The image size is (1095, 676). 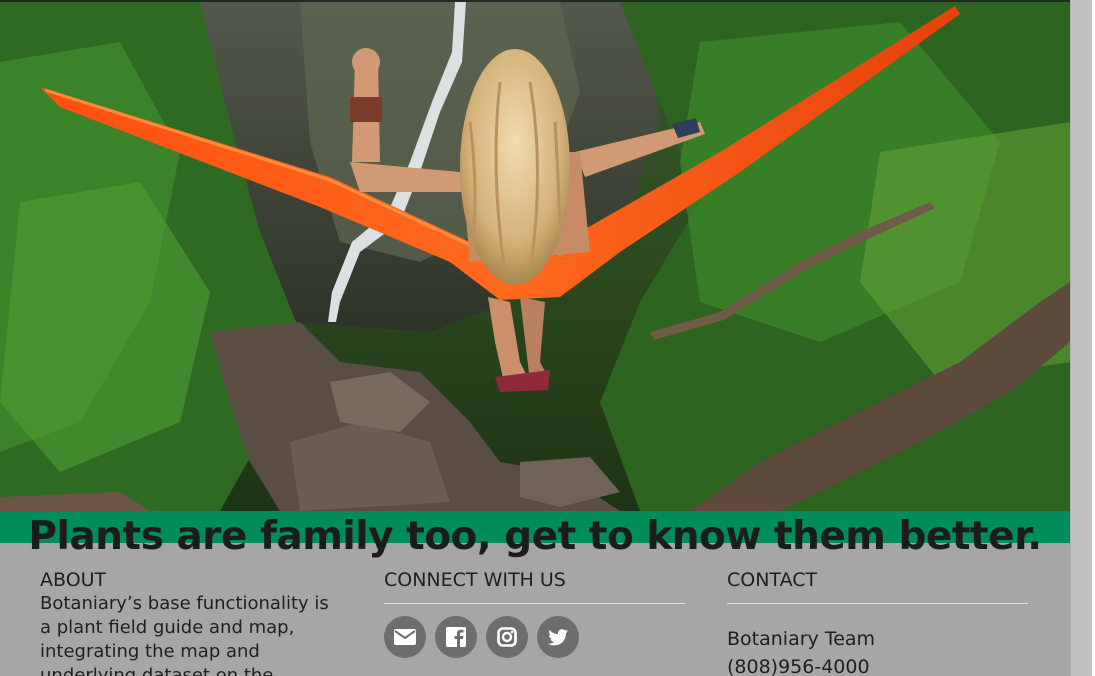 I want to click on instagram-icon, so click(x=507, y=637).